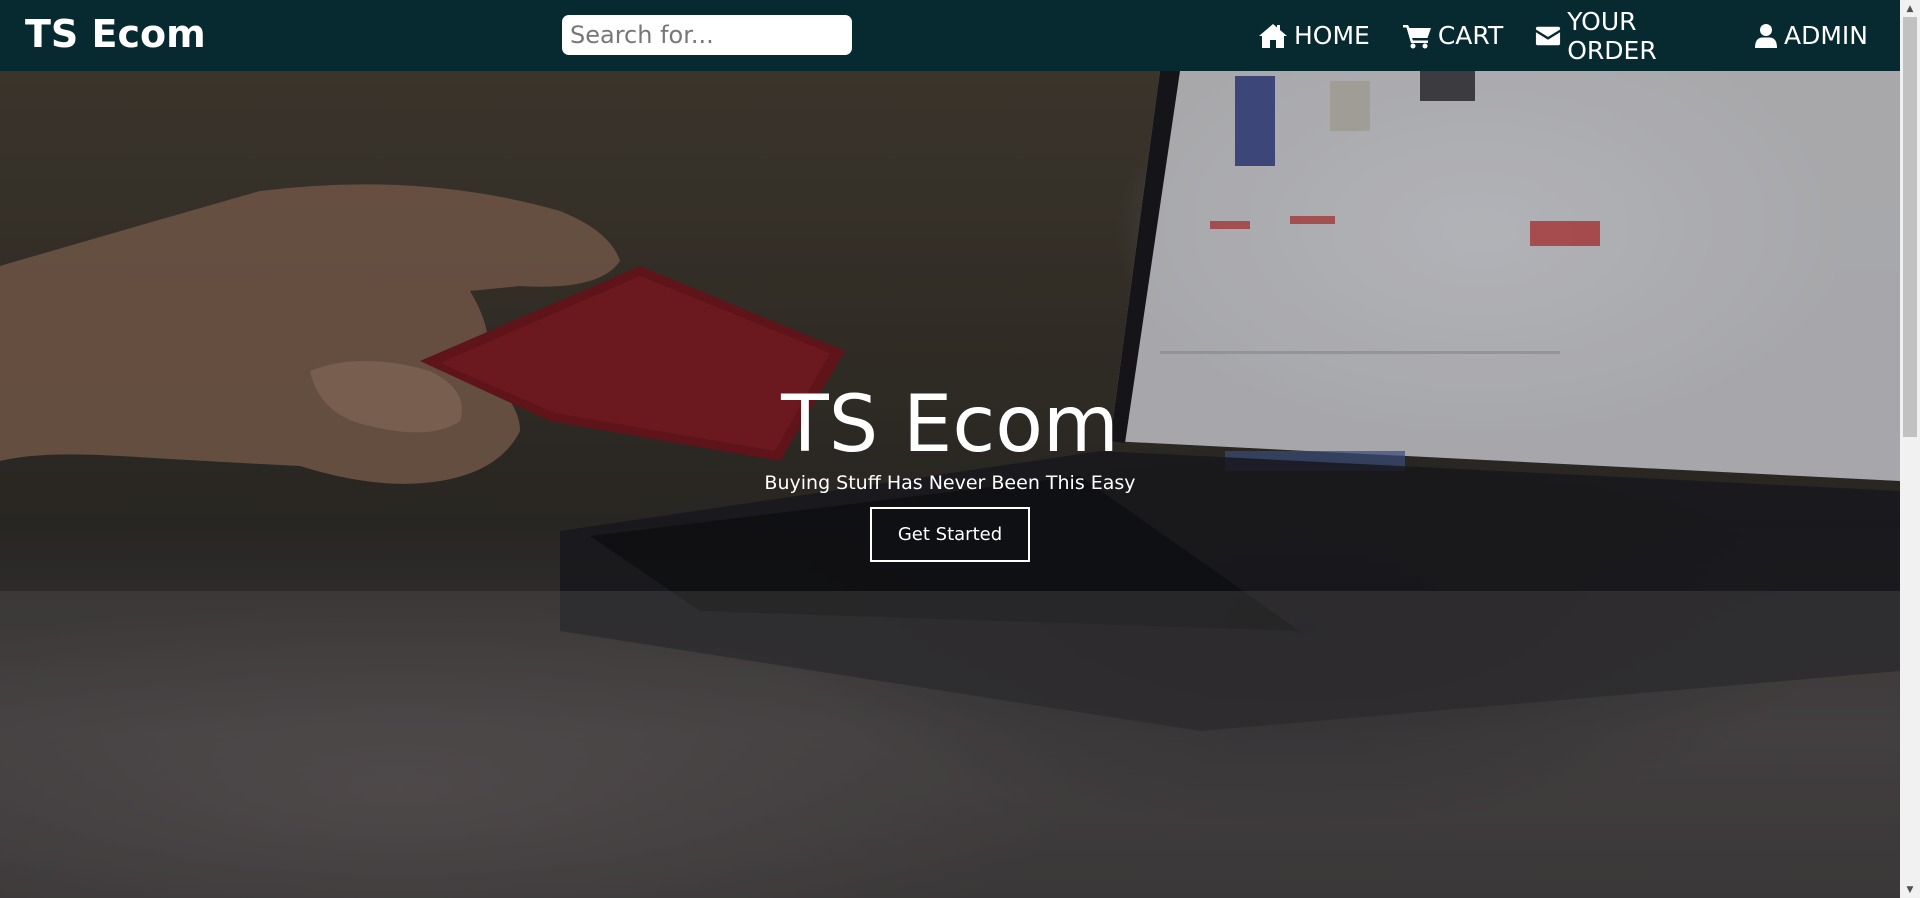 The image size is (1920, 898). Describe the element at coordinates (950, 35) in the screenshot. I see `navbar: TS Ecom HOME CART YOUR ORDER` at that location.